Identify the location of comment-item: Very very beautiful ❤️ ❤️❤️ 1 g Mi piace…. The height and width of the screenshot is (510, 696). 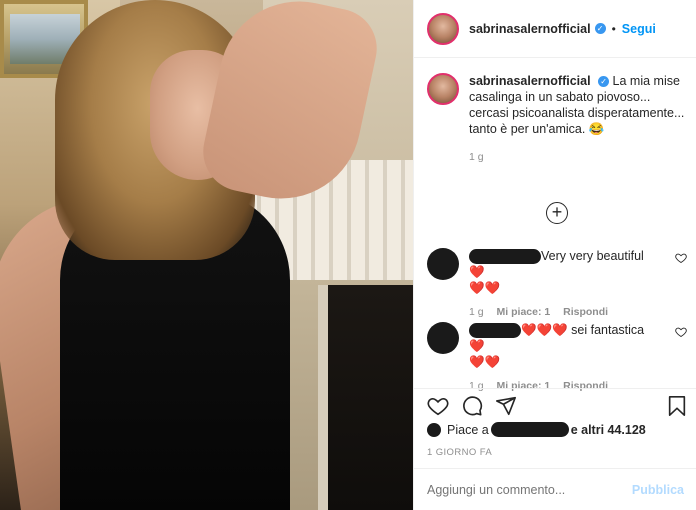
(558, 283).